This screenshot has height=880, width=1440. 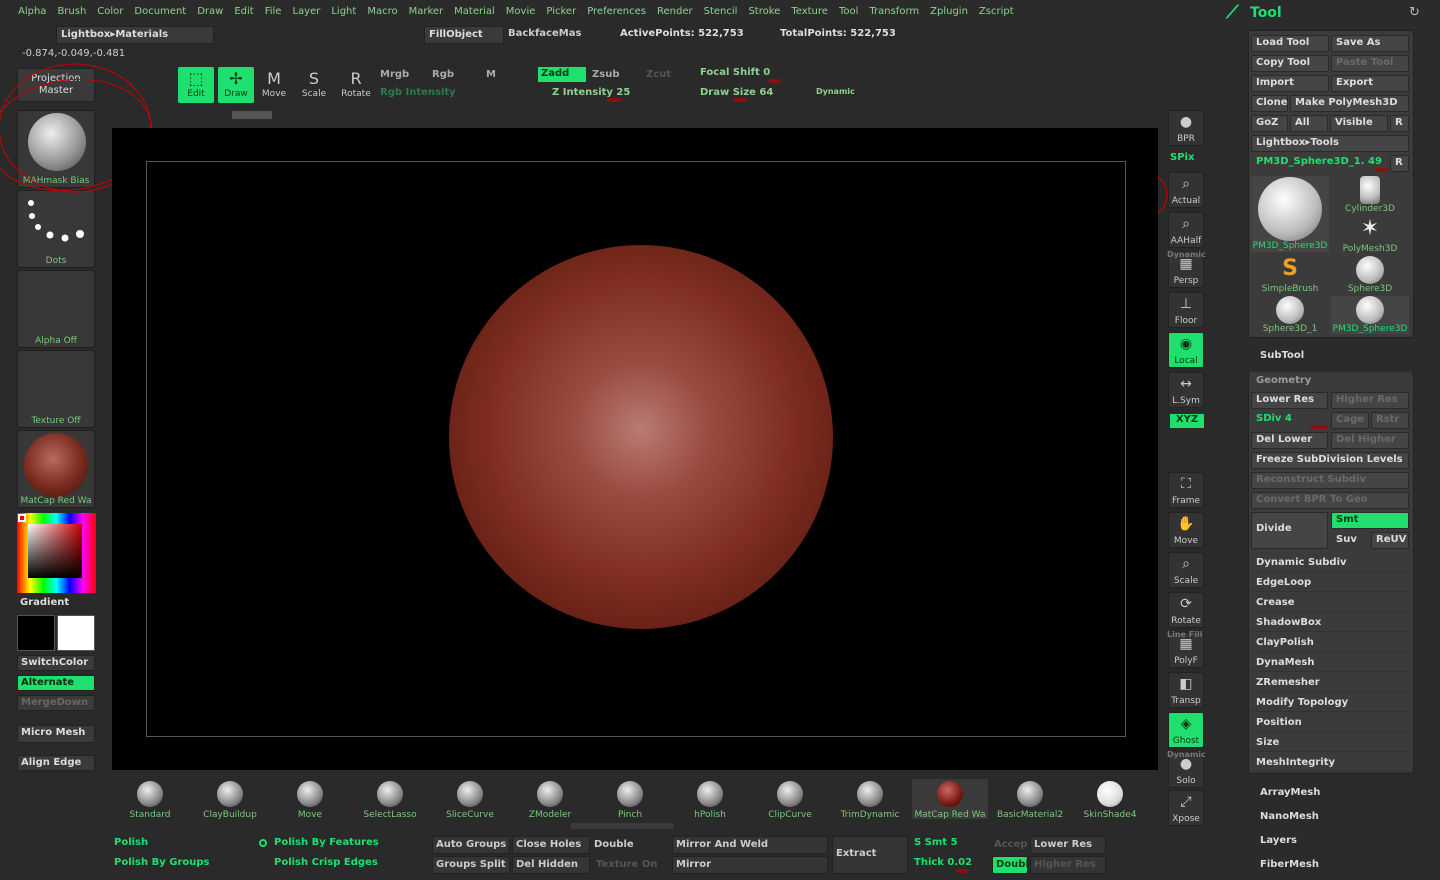 I want to click on sdiv-handle, so click(x=1319, y=427).